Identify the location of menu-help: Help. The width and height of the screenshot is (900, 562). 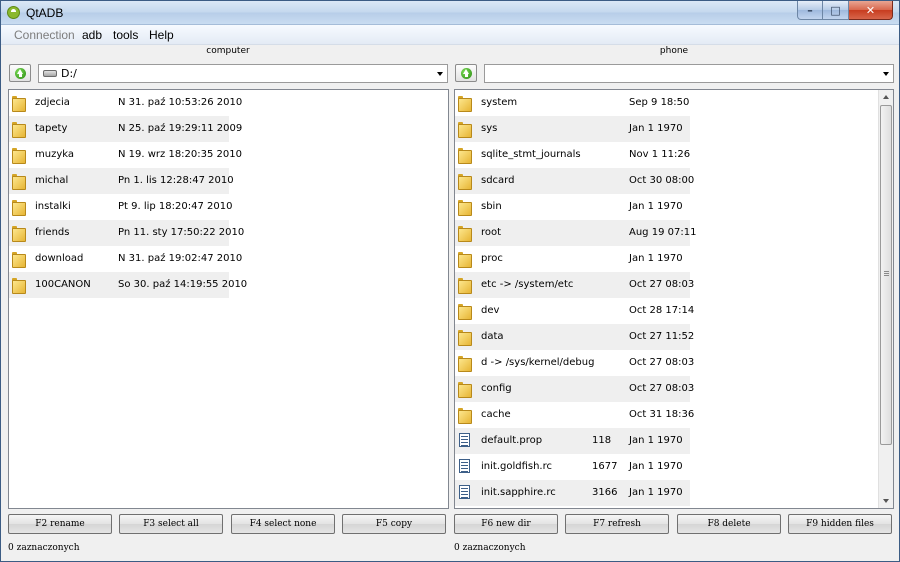
(161, 35).